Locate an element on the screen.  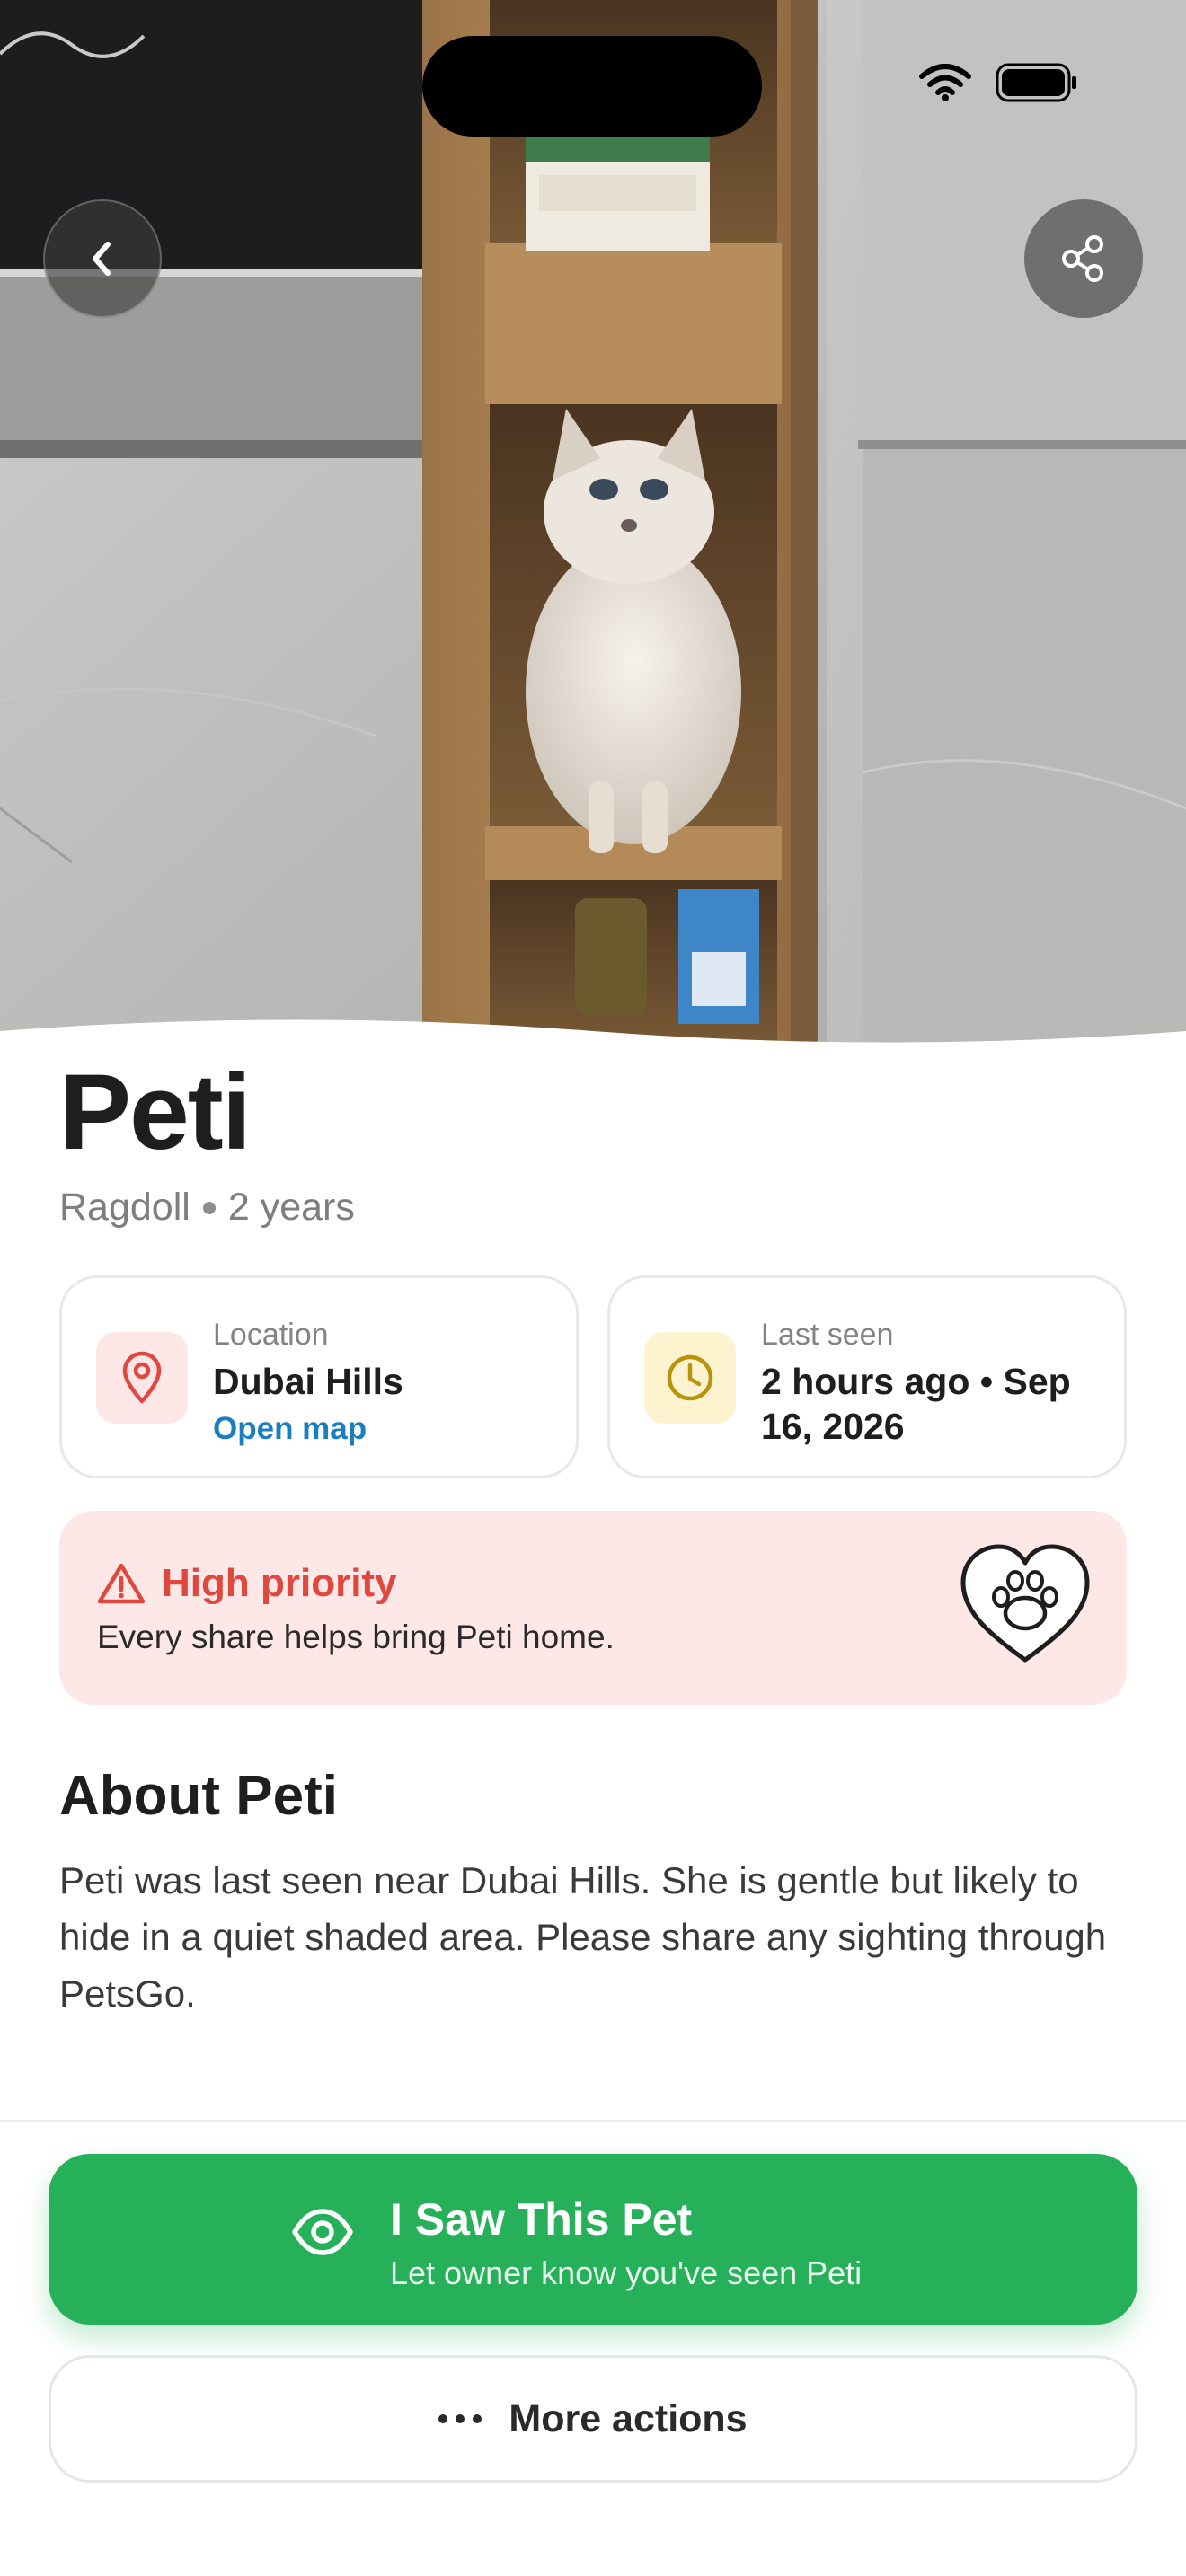
chevron-left-icon is located at coordinates (102, 259).